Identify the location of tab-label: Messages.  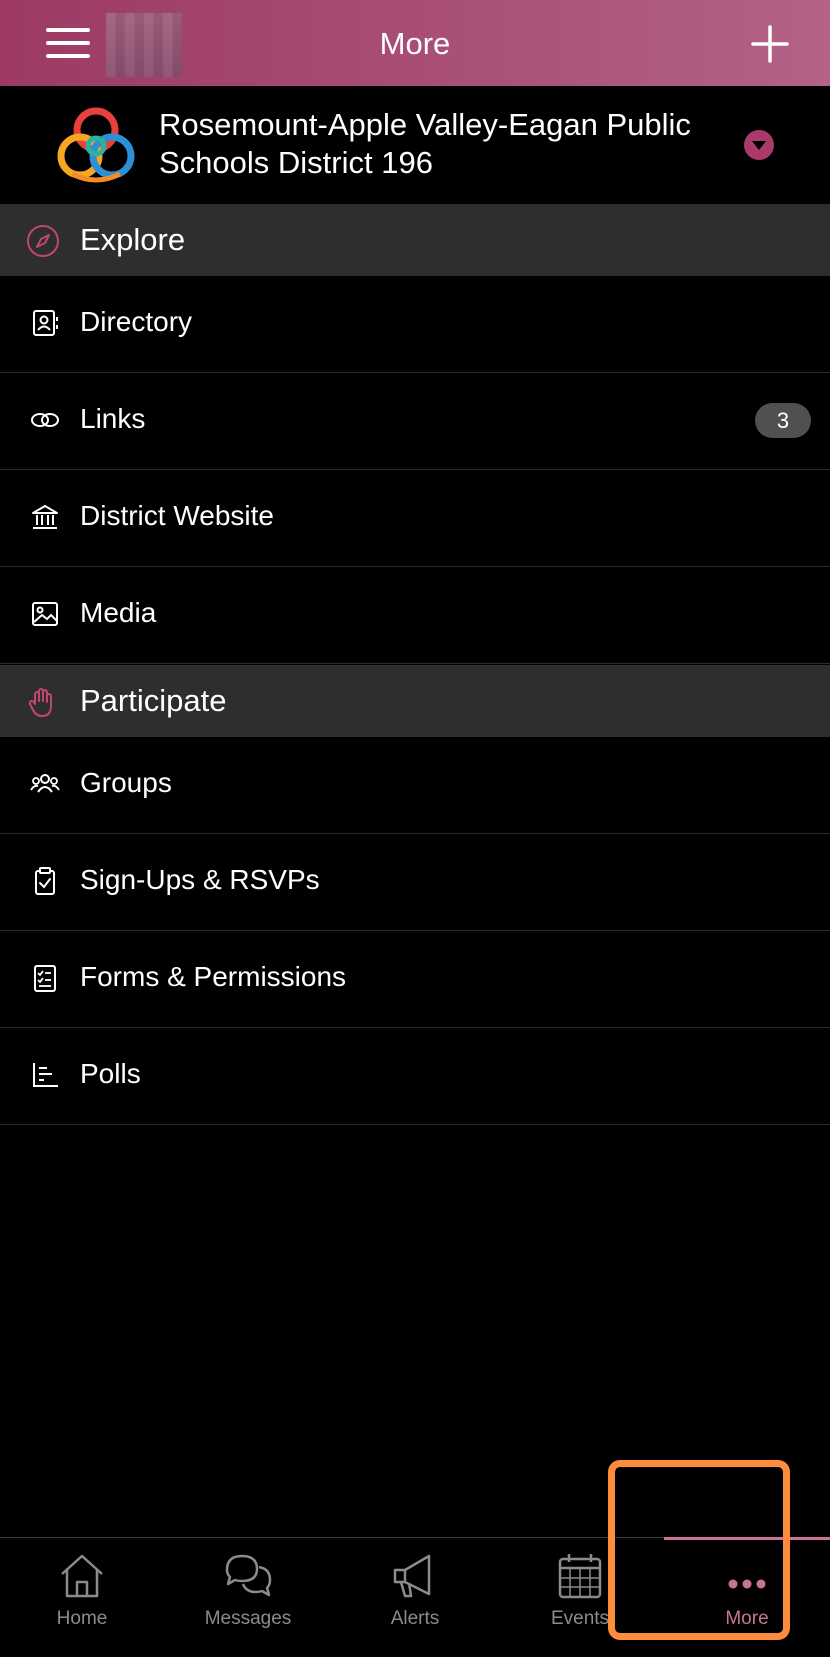
(248, 1618).